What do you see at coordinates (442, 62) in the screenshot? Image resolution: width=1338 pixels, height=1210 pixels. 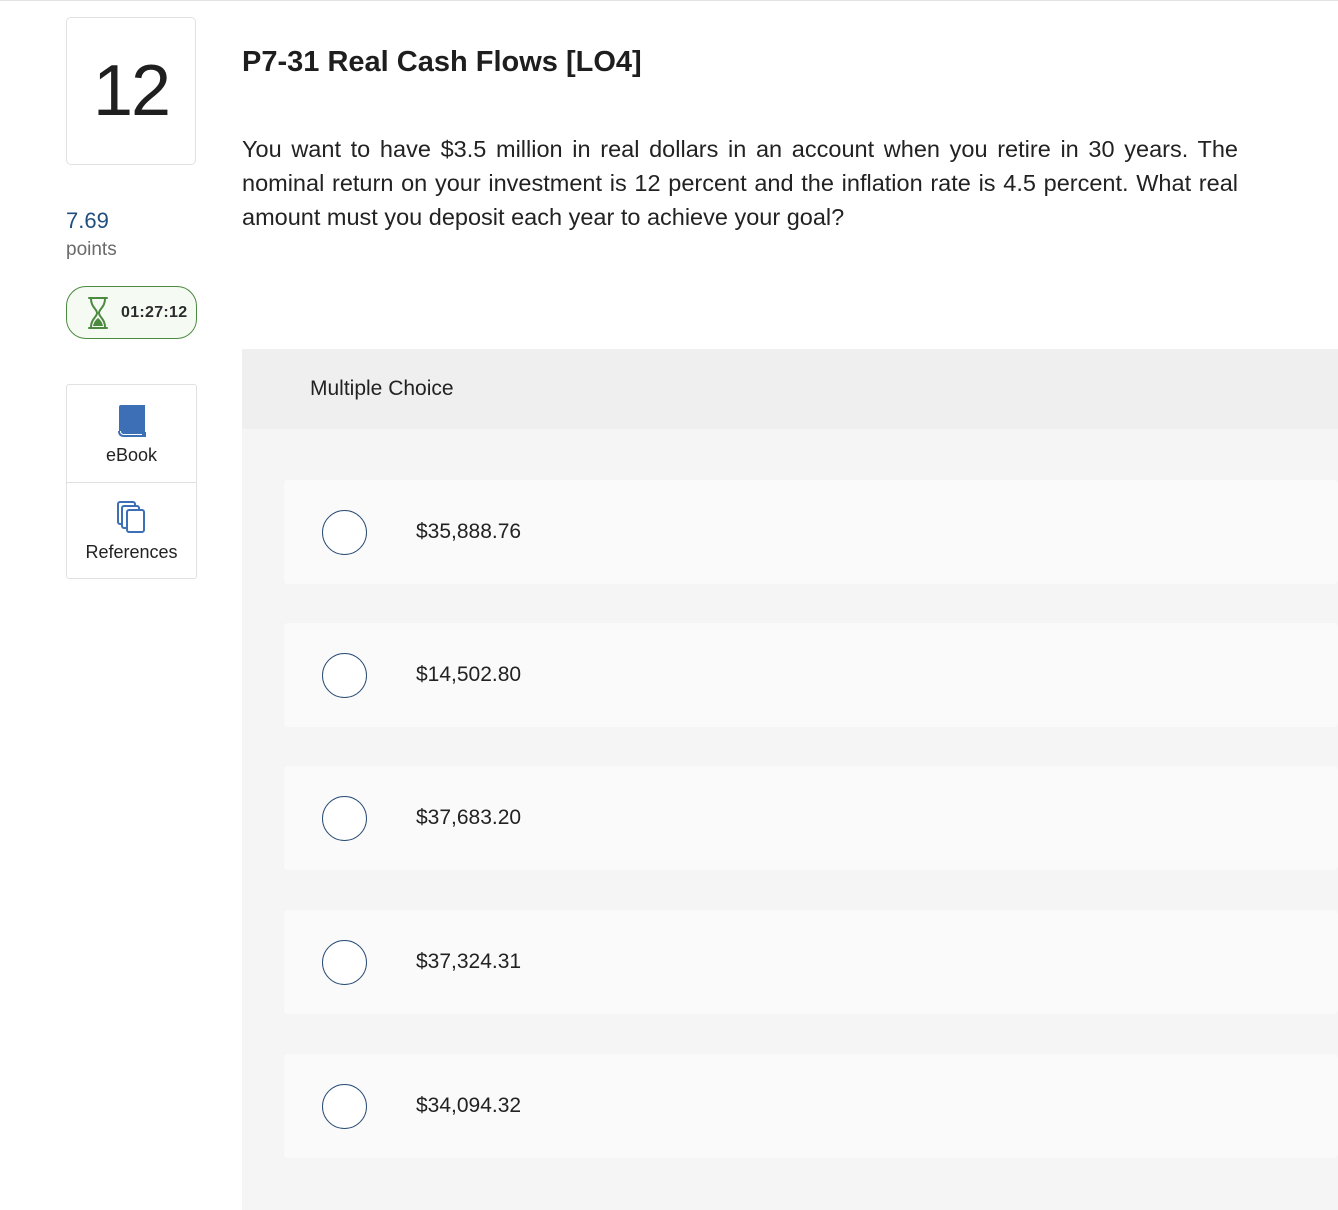 I see `question-title: P7-31 Real Cash Flows [LO4]` at bounding box center [442, 62].